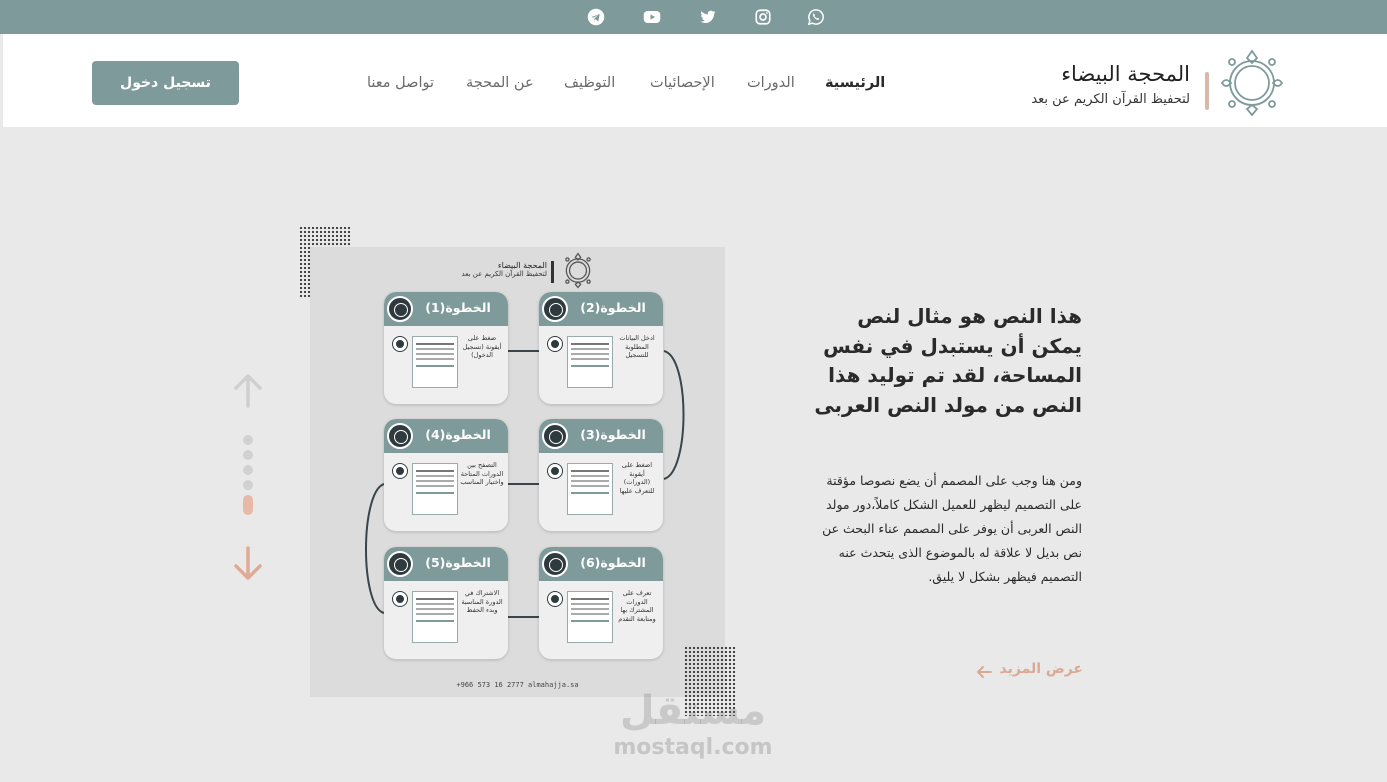  I want to click on brand-logo-icon, so click(1252, 82).